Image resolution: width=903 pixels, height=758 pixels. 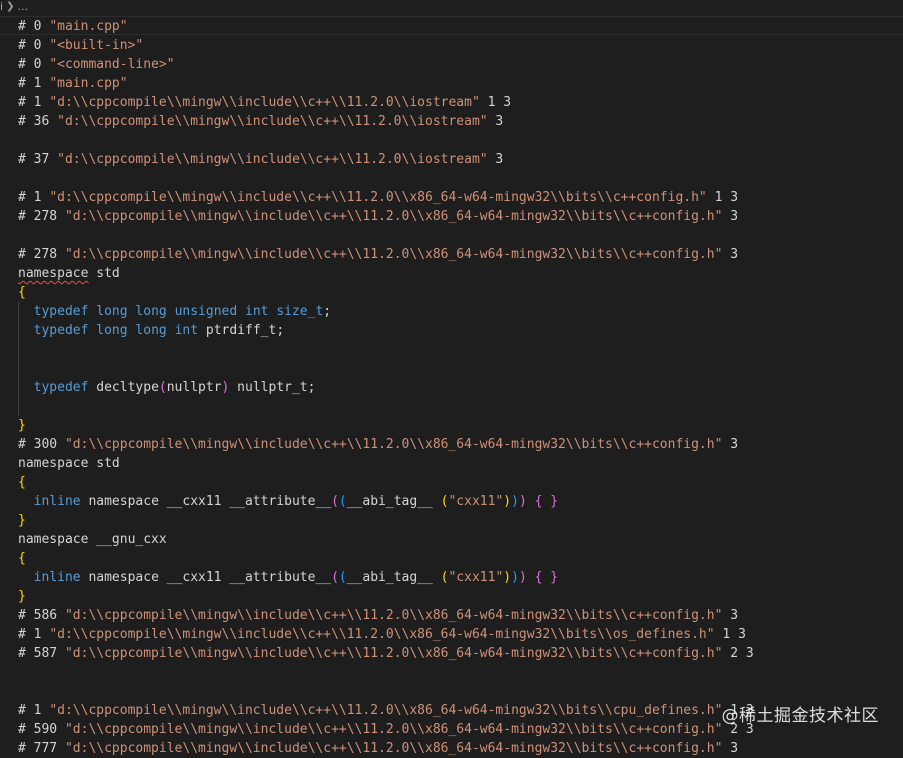 I want to click on code-line: # 0 "<command-line>", so click(x=460, y=64).